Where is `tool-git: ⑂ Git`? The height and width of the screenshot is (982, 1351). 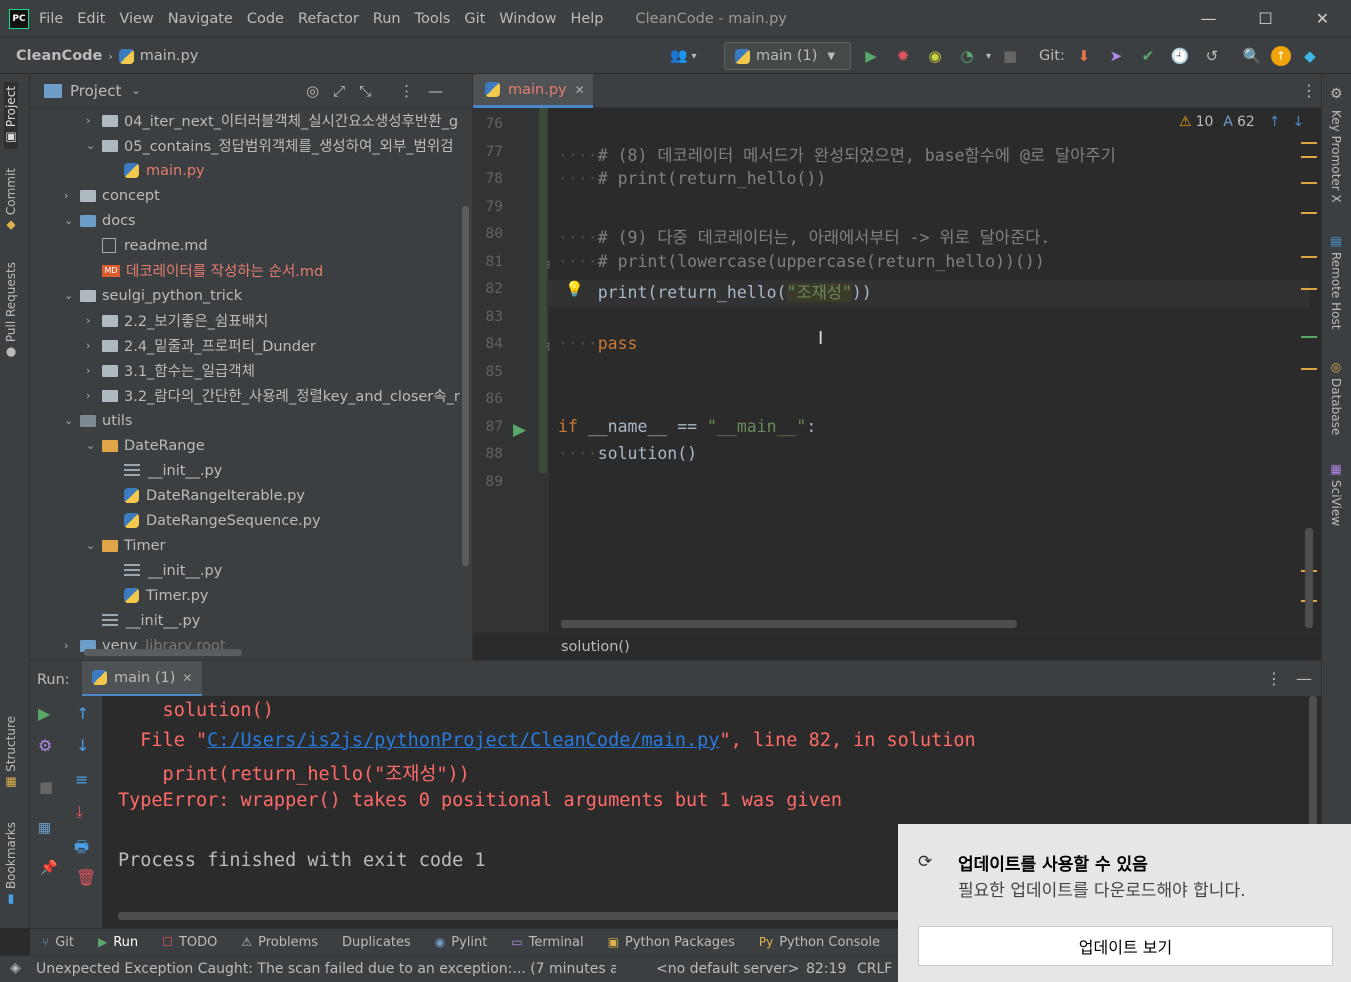
tool-git: ⑂ Git is located at coordinates (58, 942).